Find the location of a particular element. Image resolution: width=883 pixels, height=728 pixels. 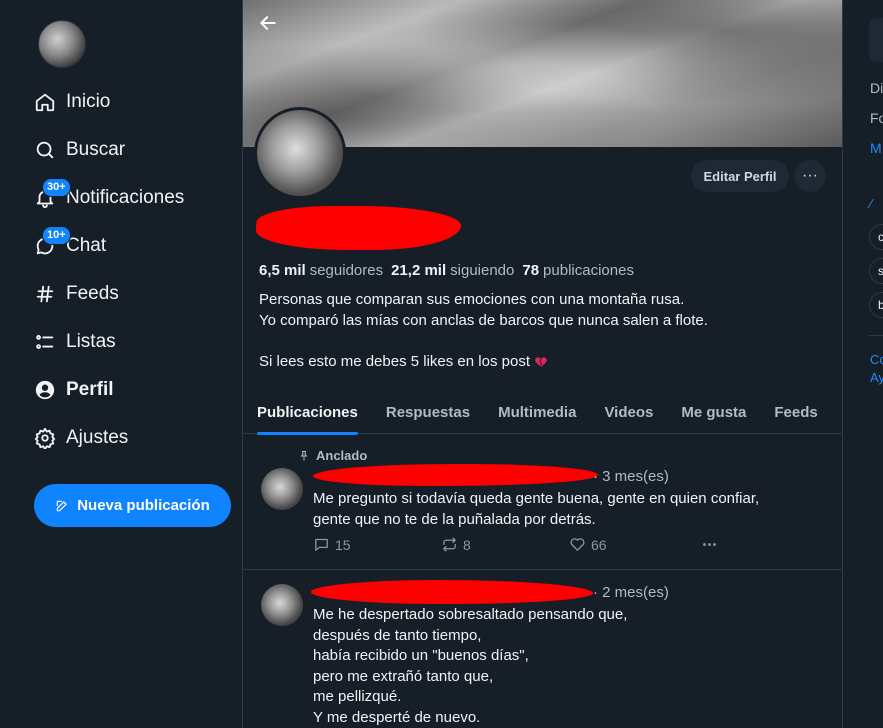

right-search-box is located at coordinates (876, 40).